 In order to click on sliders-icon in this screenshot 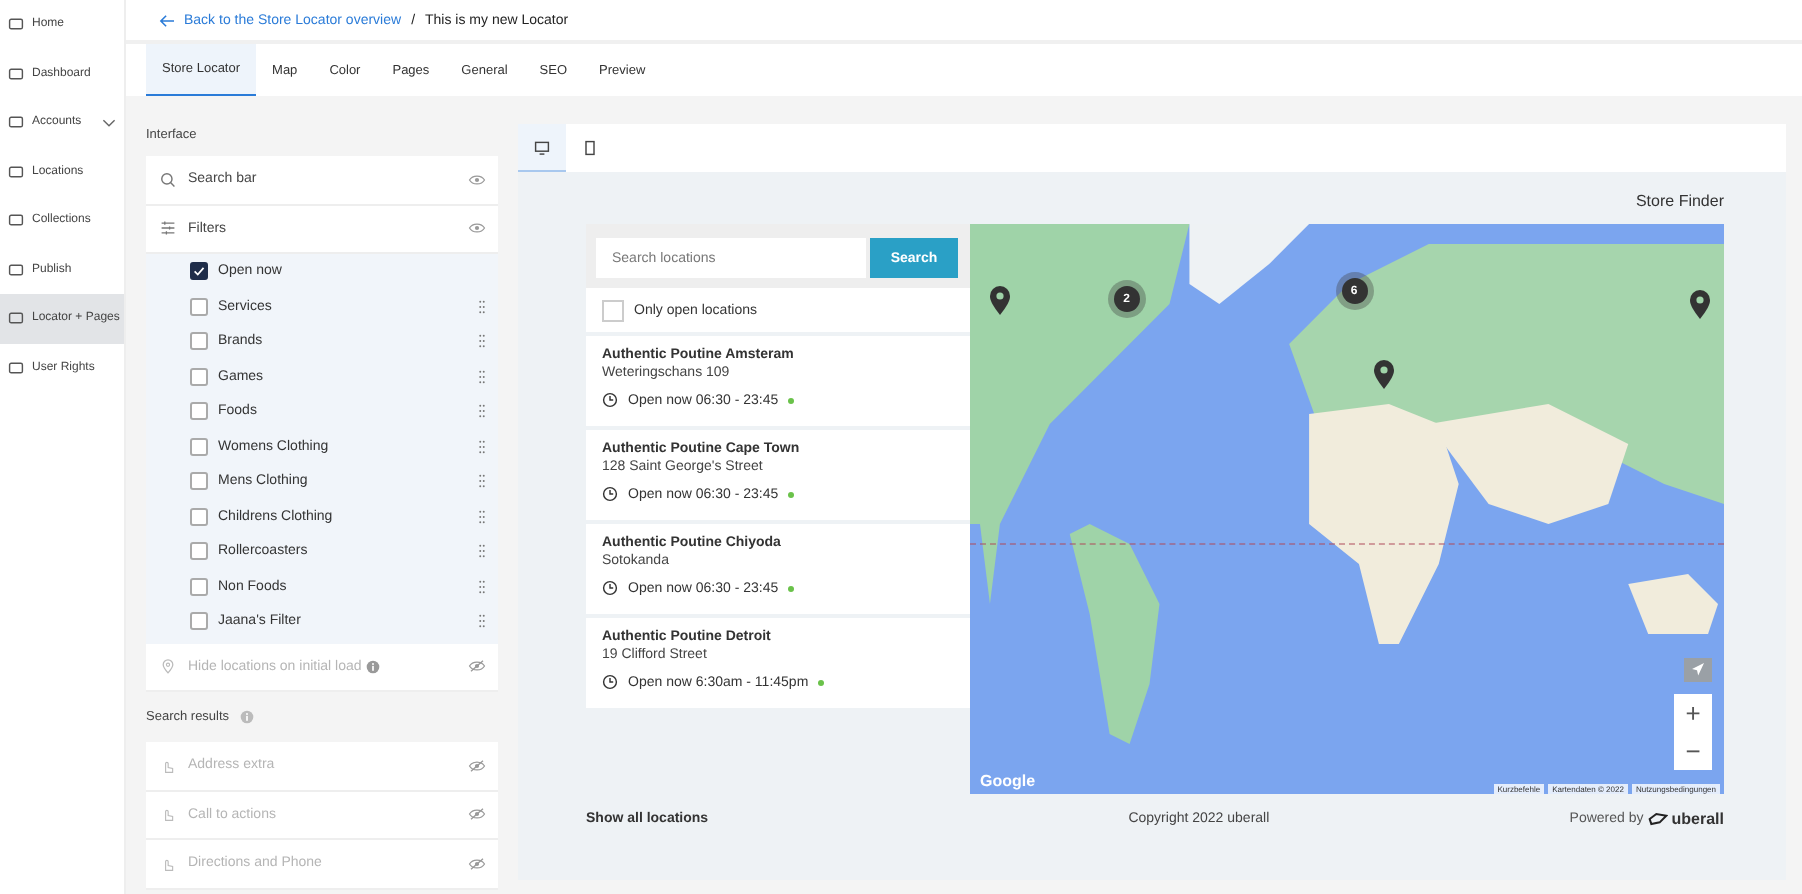, I will do `click(168, 228)`.